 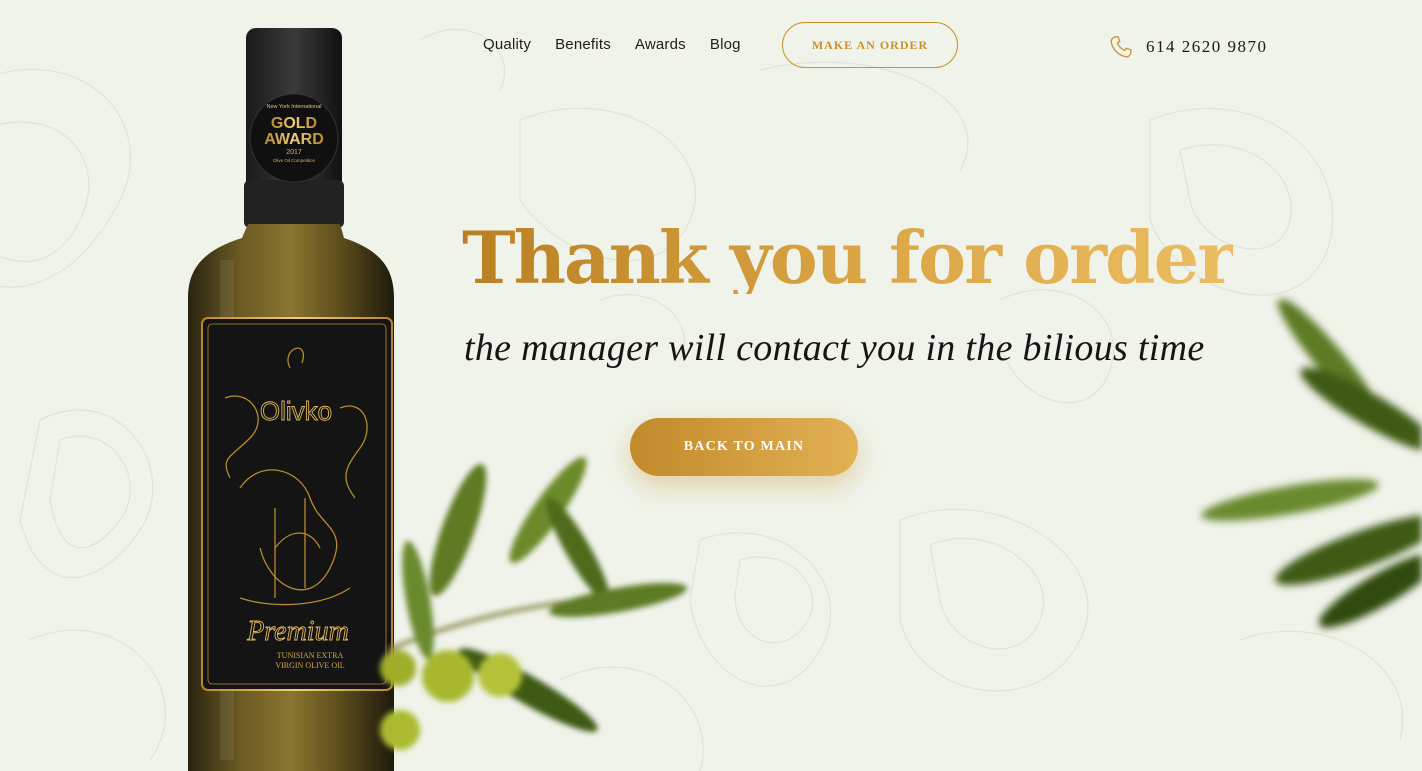 I want to click on nav-item-awards: Awards, so click(x=660, y=44).